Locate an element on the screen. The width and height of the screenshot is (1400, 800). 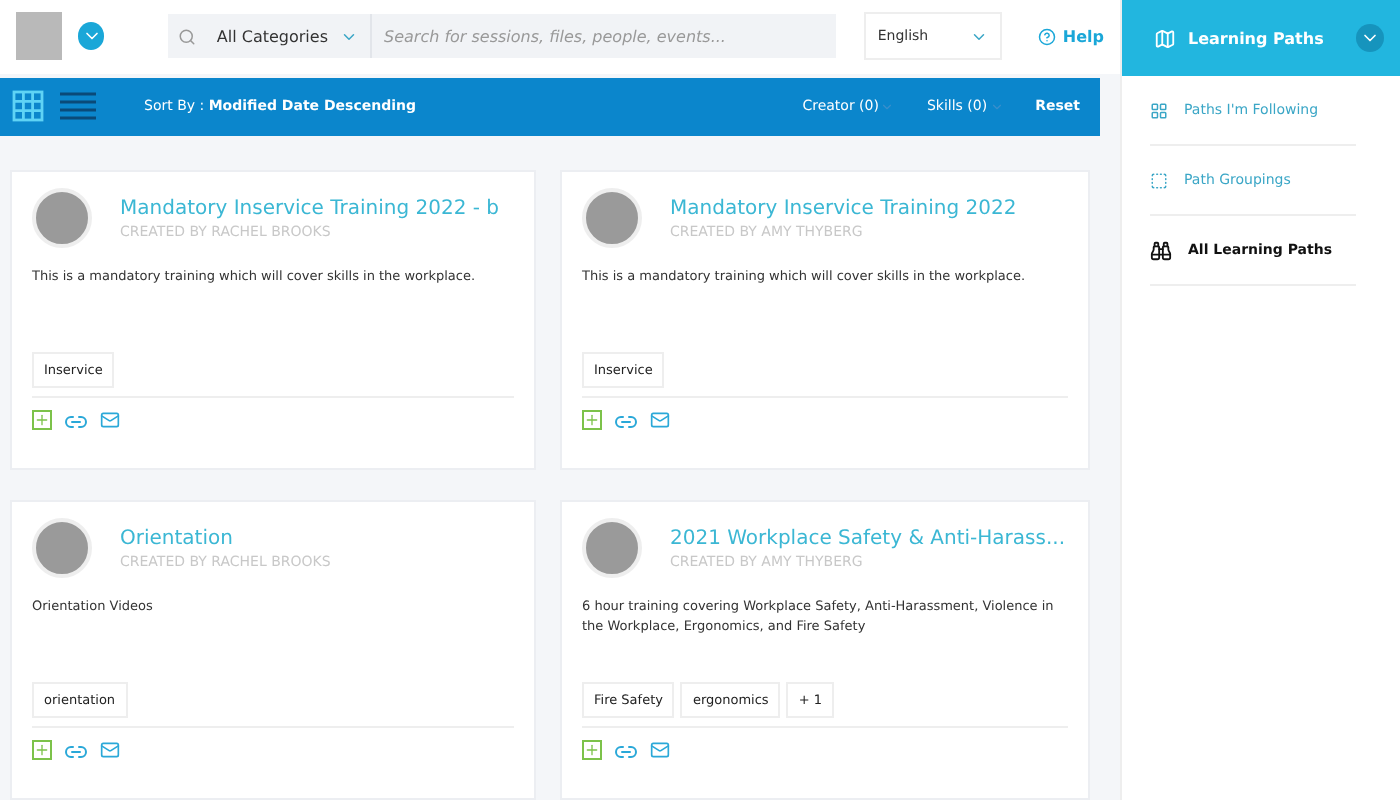
binoculars-icon is located at coordinates (1161, 250).